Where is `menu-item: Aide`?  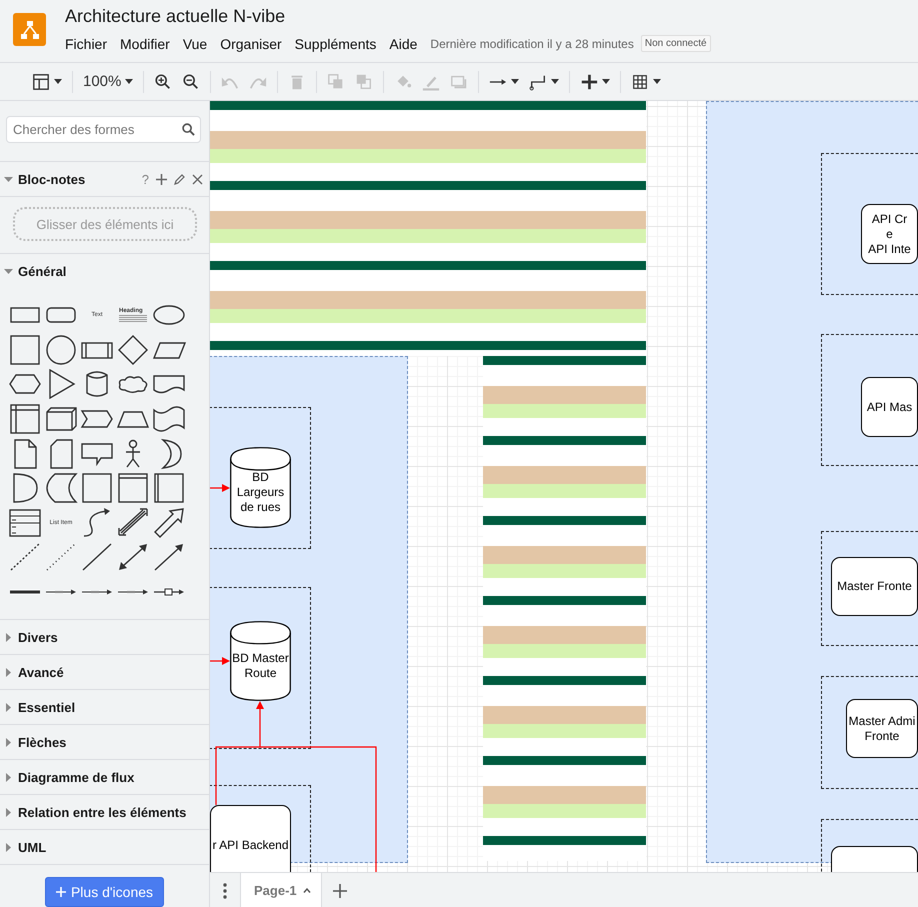
menu-item: Aide is located at coordinates (409, 44).